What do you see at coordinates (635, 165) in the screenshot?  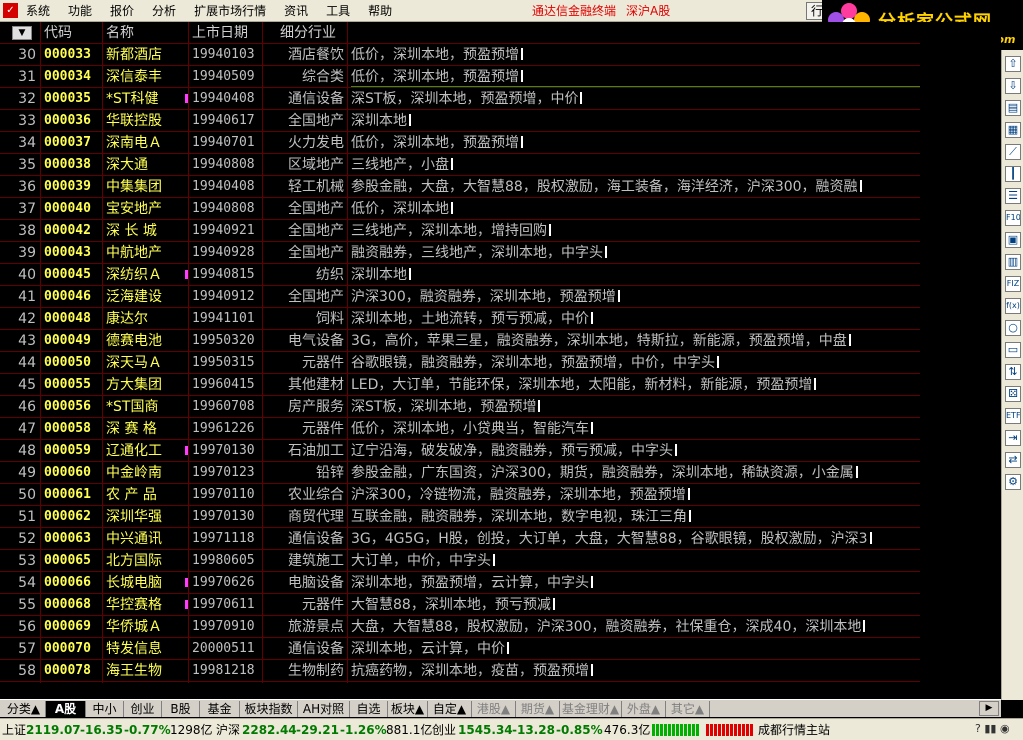 I see `concept-notes: 三线地产，小盘` at bounding box center [635, 165].